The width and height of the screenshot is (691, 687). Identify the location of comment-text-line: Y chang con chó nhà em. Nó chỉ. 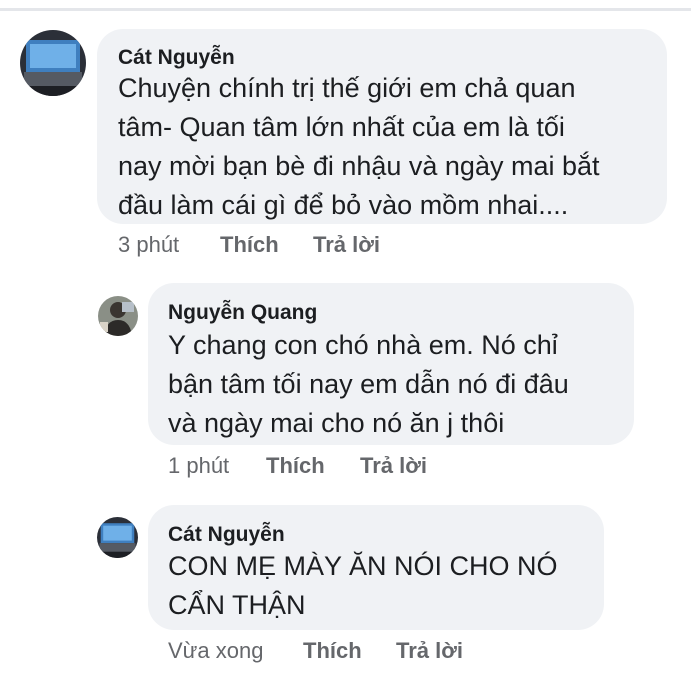
(363, 345).